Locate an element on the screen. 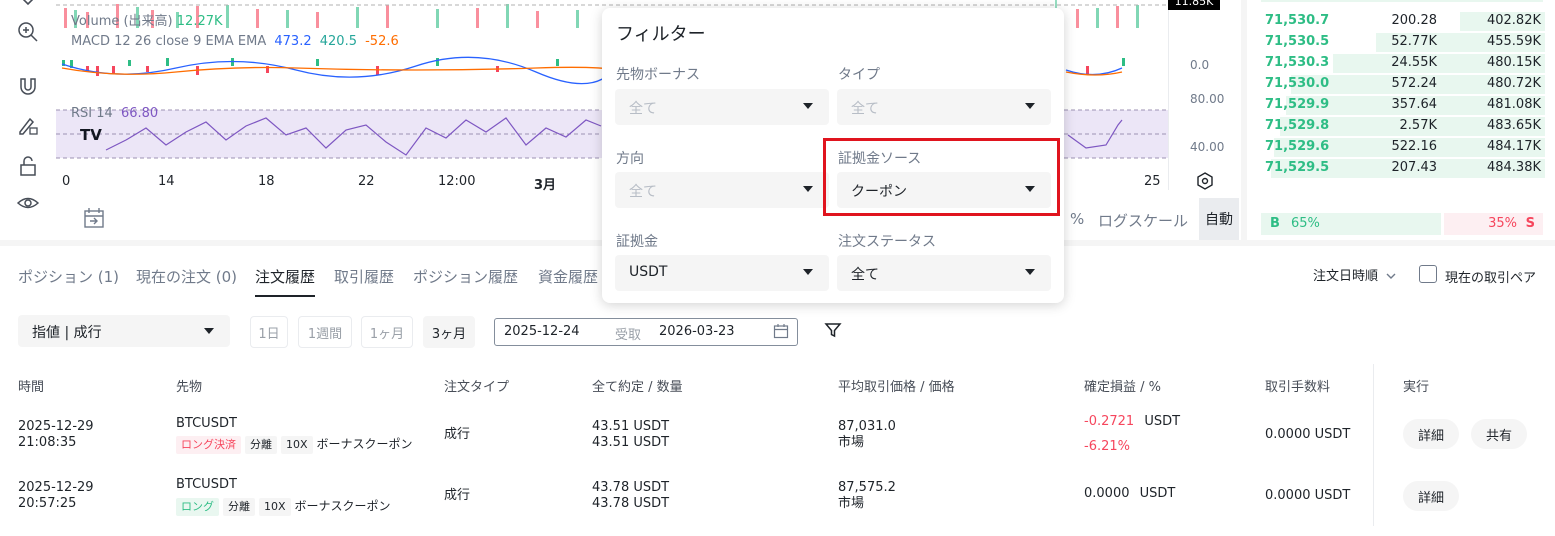 This screenshot has width=1555, height=536. orderbook-price: 71,529.6 is located at coordinates (1297, 146).